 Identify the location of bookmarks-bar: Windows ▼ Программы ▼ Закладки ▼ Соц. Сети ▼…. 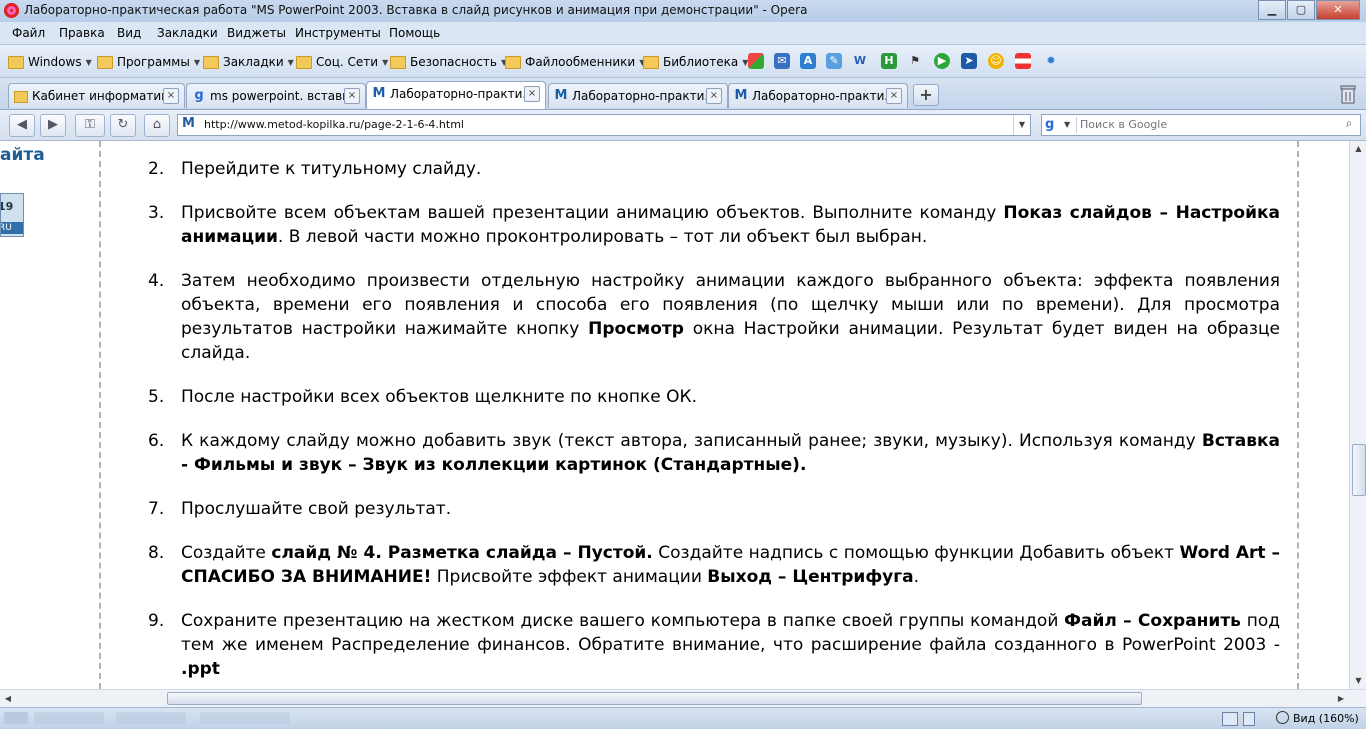
(683, 61).